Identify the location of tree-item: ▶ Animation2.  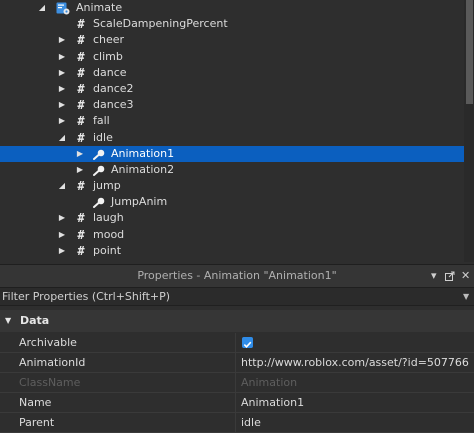
(232, 170).